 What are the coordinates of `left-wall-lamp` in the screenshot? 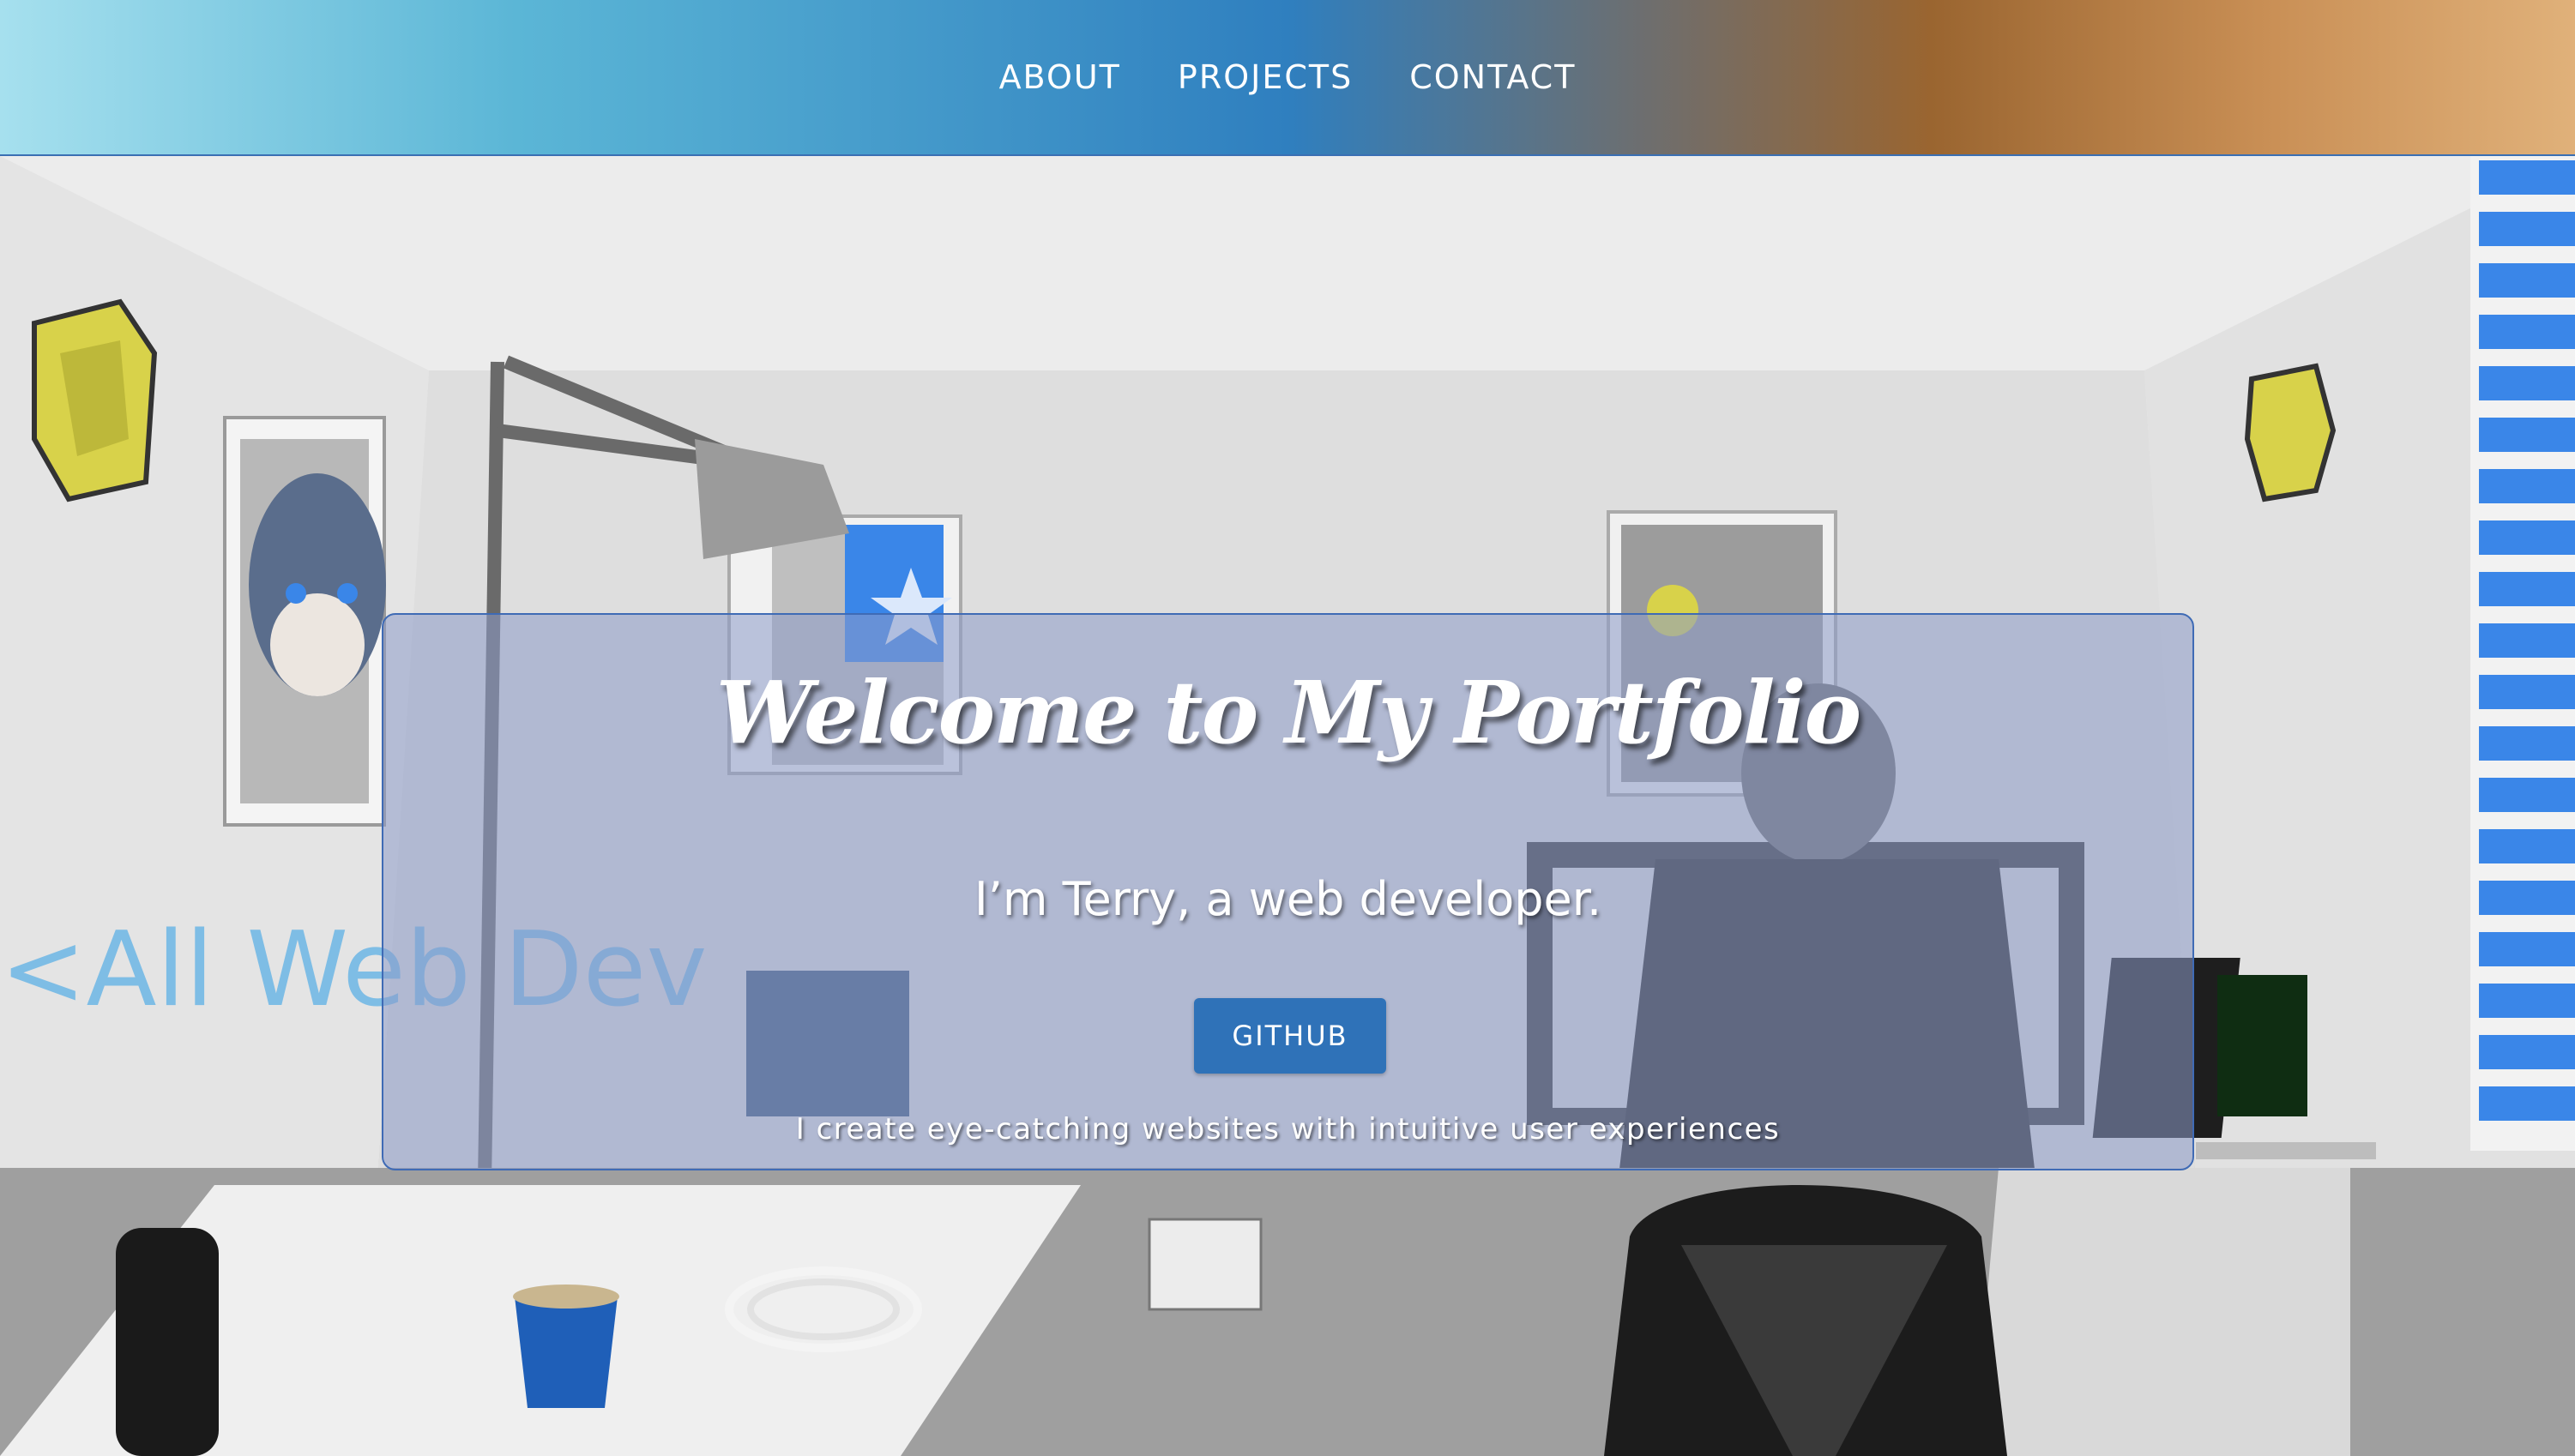 It's located at (95, 400).